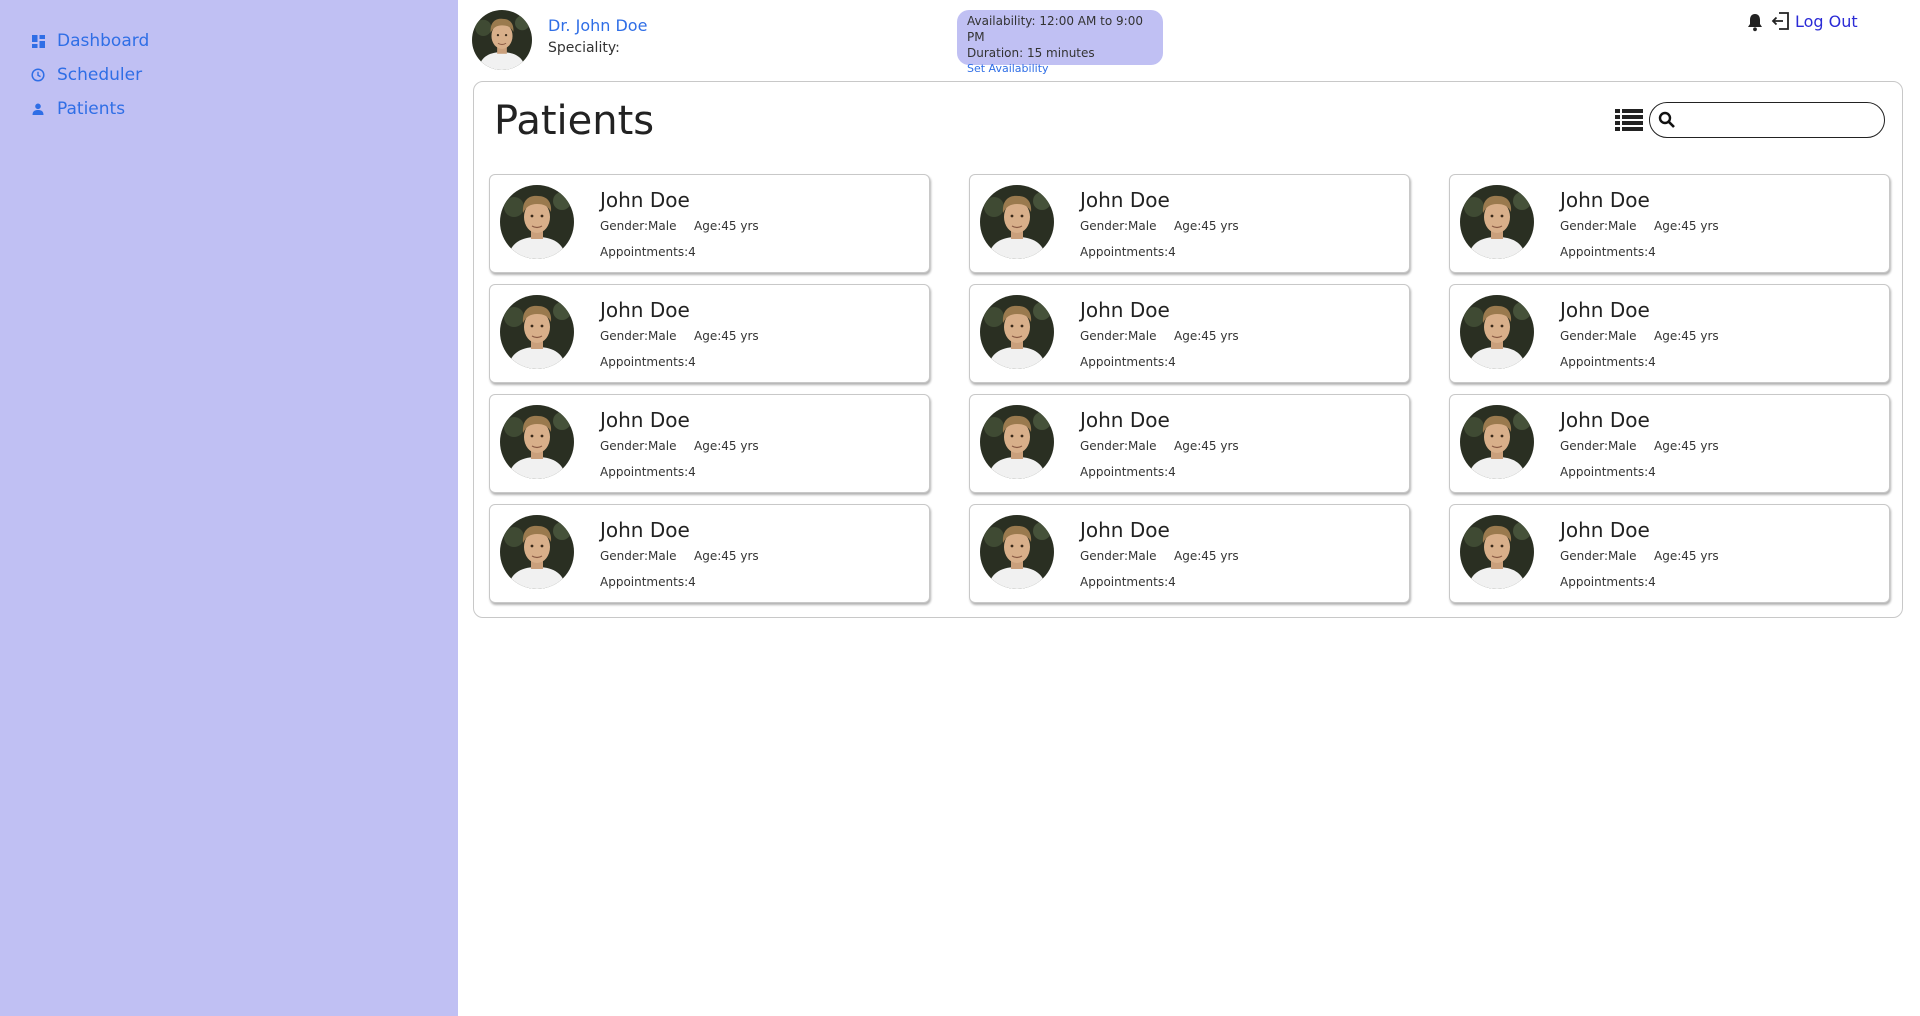  I want to click on duration-text: Duration: 15 minutes, so click(1031, 53).